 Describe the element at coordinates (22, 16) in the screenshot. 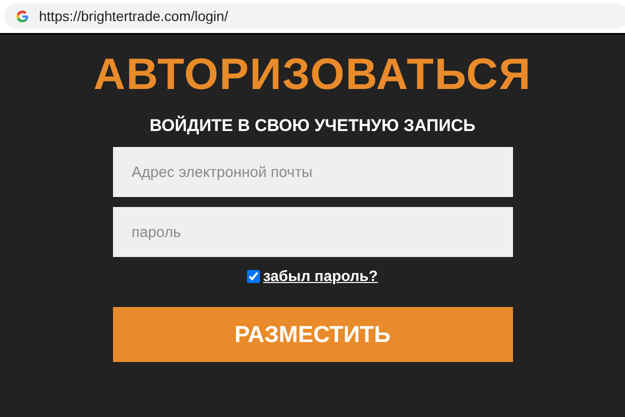

I see `google-logo-icon` at that location.